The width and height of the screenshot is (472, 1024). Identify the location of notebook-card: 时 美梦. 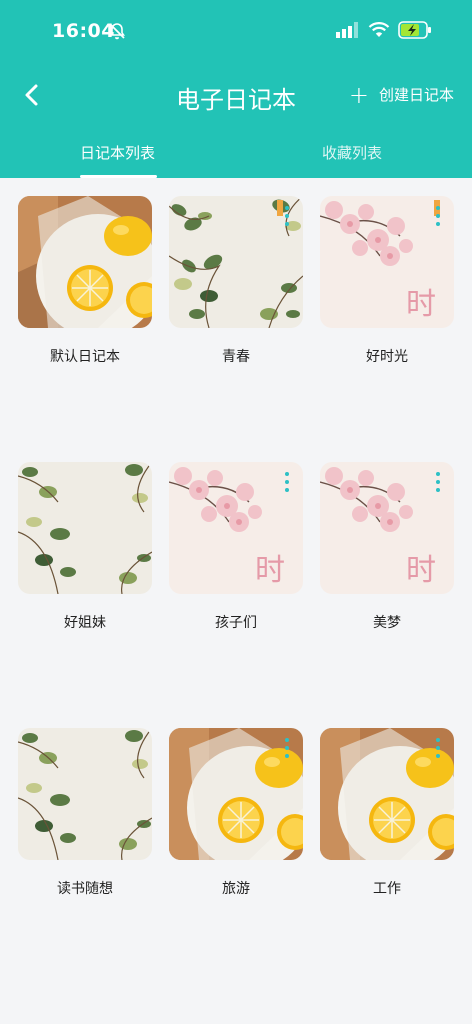
(387, 547).